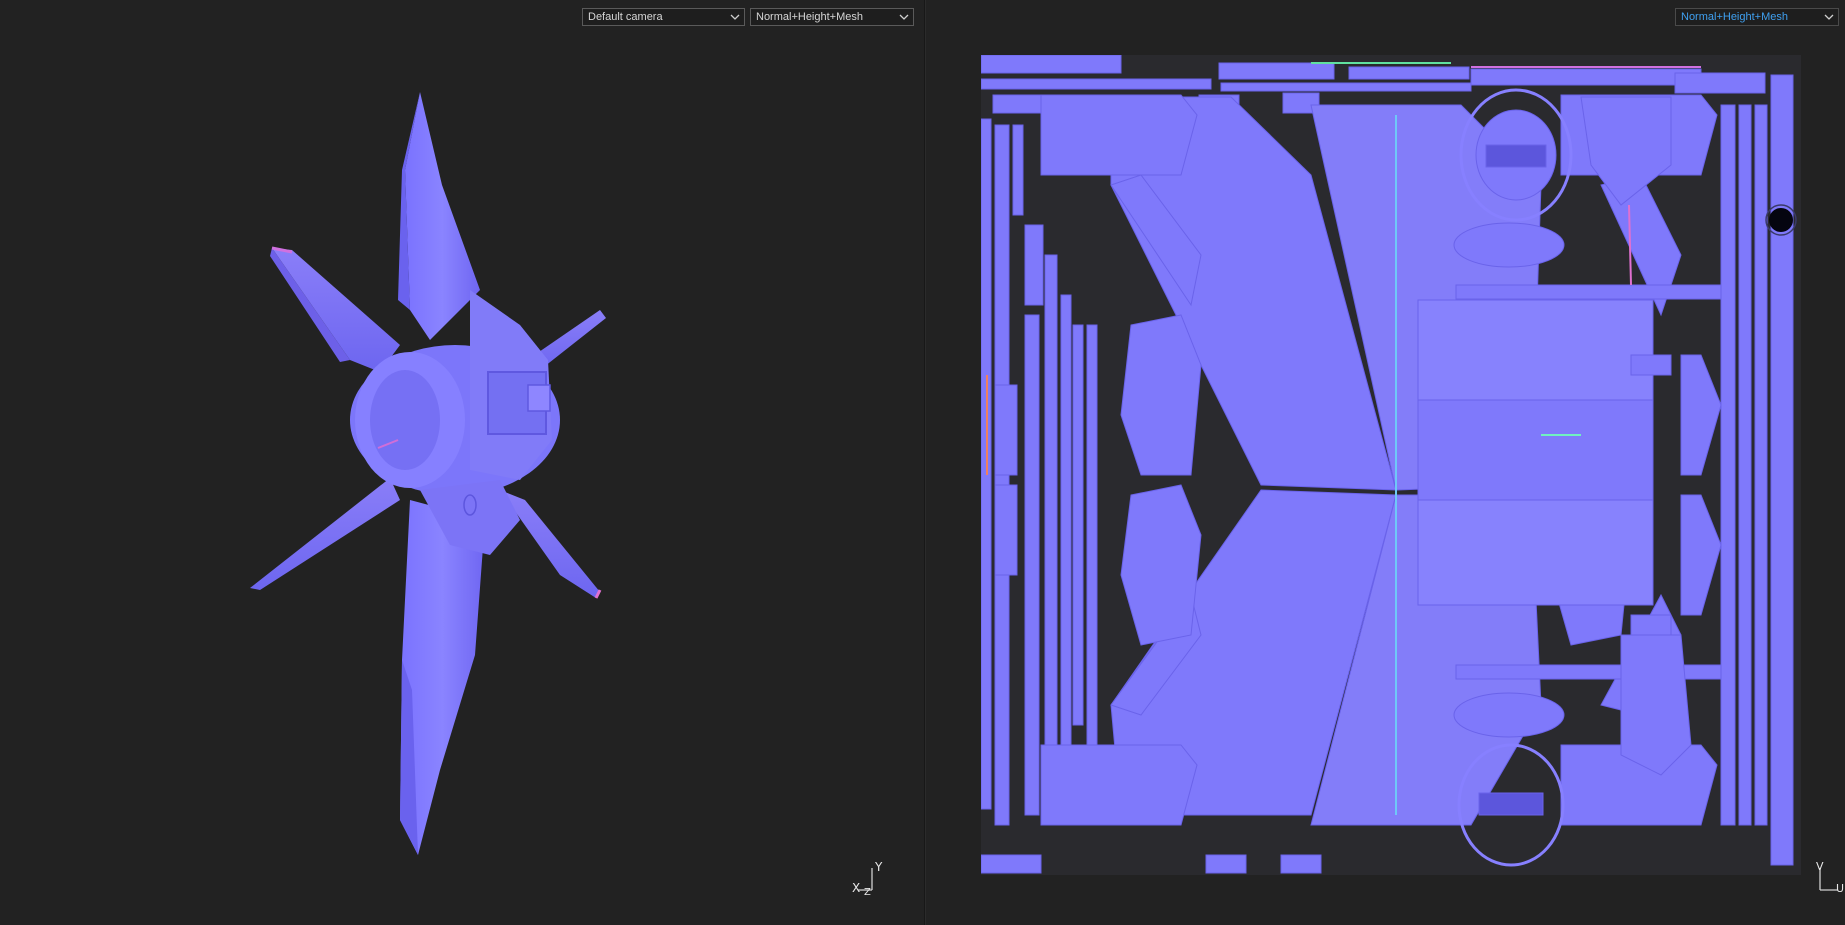  I want to click on render-mode-dropdown-2d: Normal+Height+Mesh, so click(1757, 17).